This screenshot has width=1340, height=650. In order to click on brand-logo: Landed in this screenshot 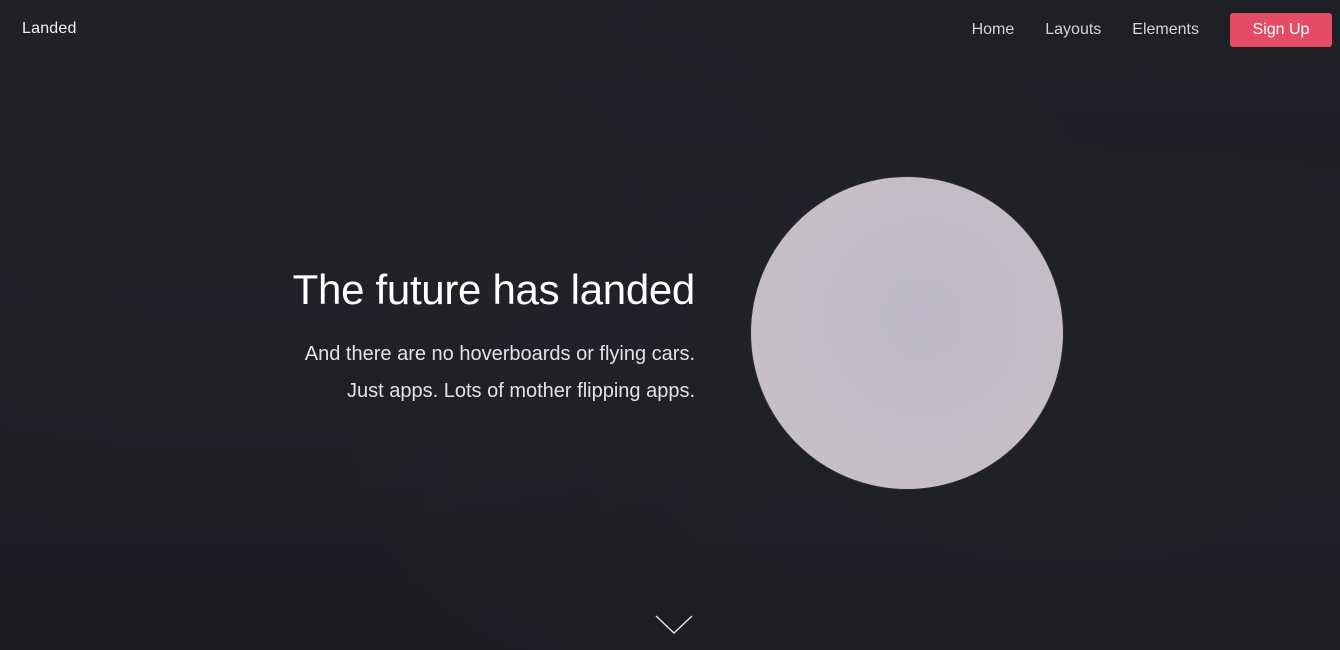, I will do `click(49, 29)`.